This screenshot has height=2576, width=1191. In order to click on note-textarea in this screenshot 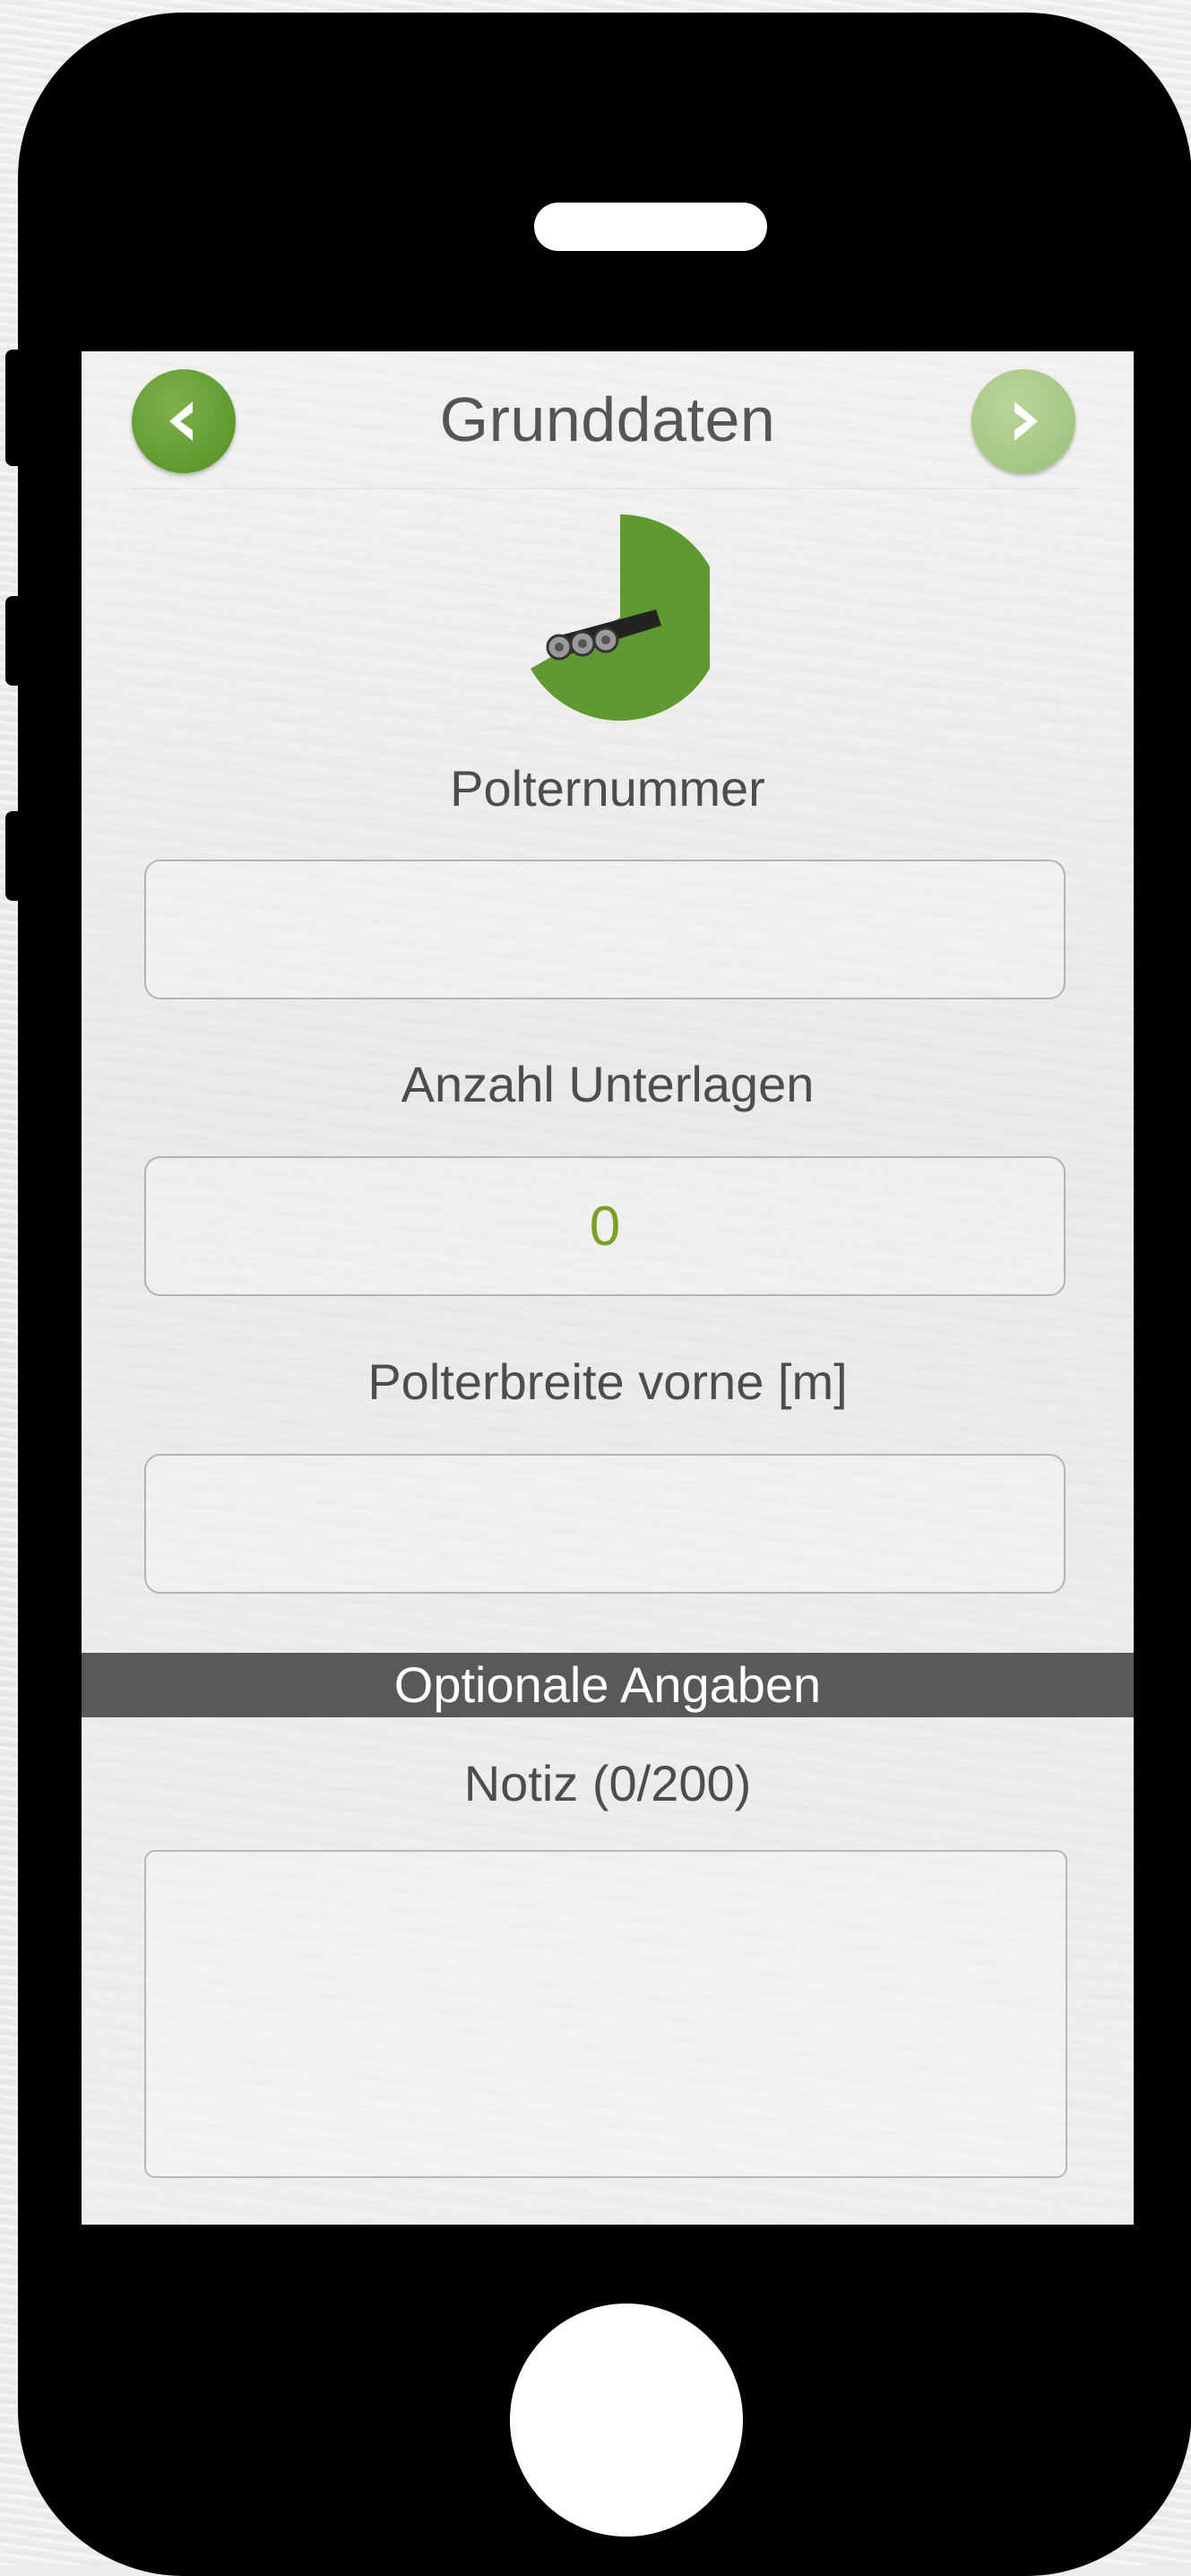, I will do `click(605, 2014)`.